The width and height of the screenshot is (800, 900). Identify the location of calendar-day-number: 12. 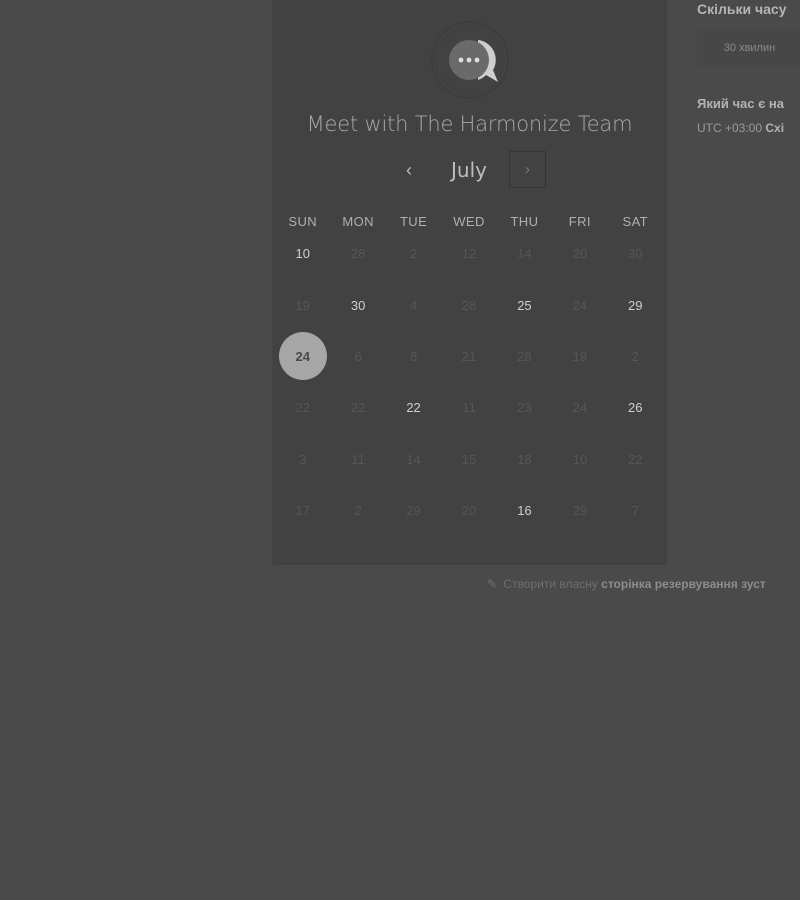
(469, 254).